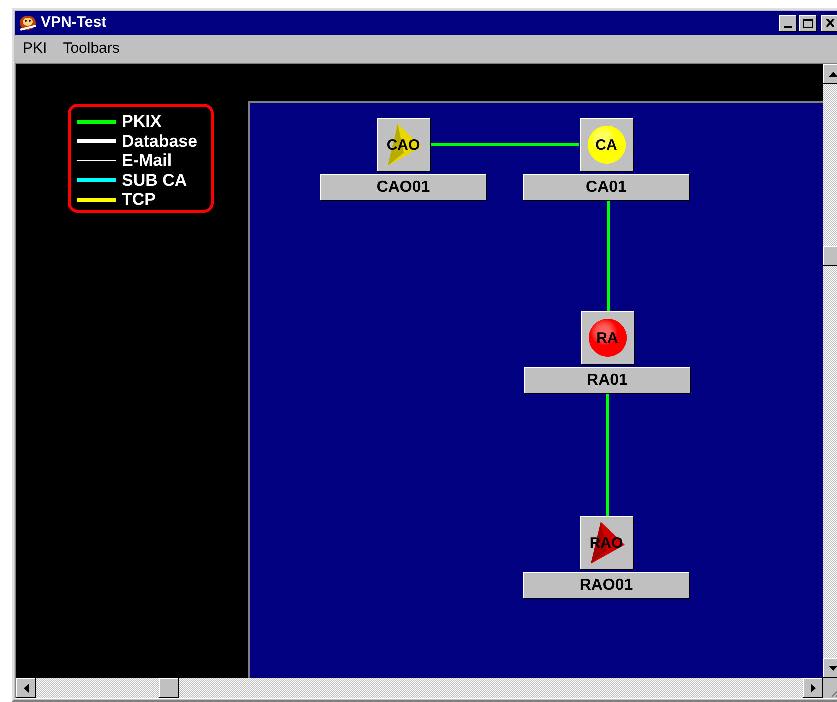 Image resolution: width=837 pixels, height=702 pixels. What do you see at coordinates (419, 688) in the screenshot?
I see `horizontal-scrollbar` at bounding box center [419, 688].